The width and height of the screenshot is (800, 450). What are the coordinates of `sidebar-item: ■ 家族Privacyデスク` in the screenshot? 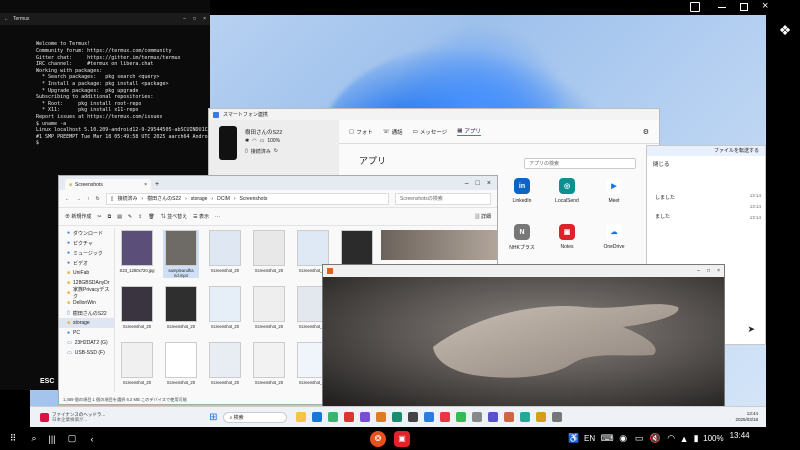 It's located at (86, 293).